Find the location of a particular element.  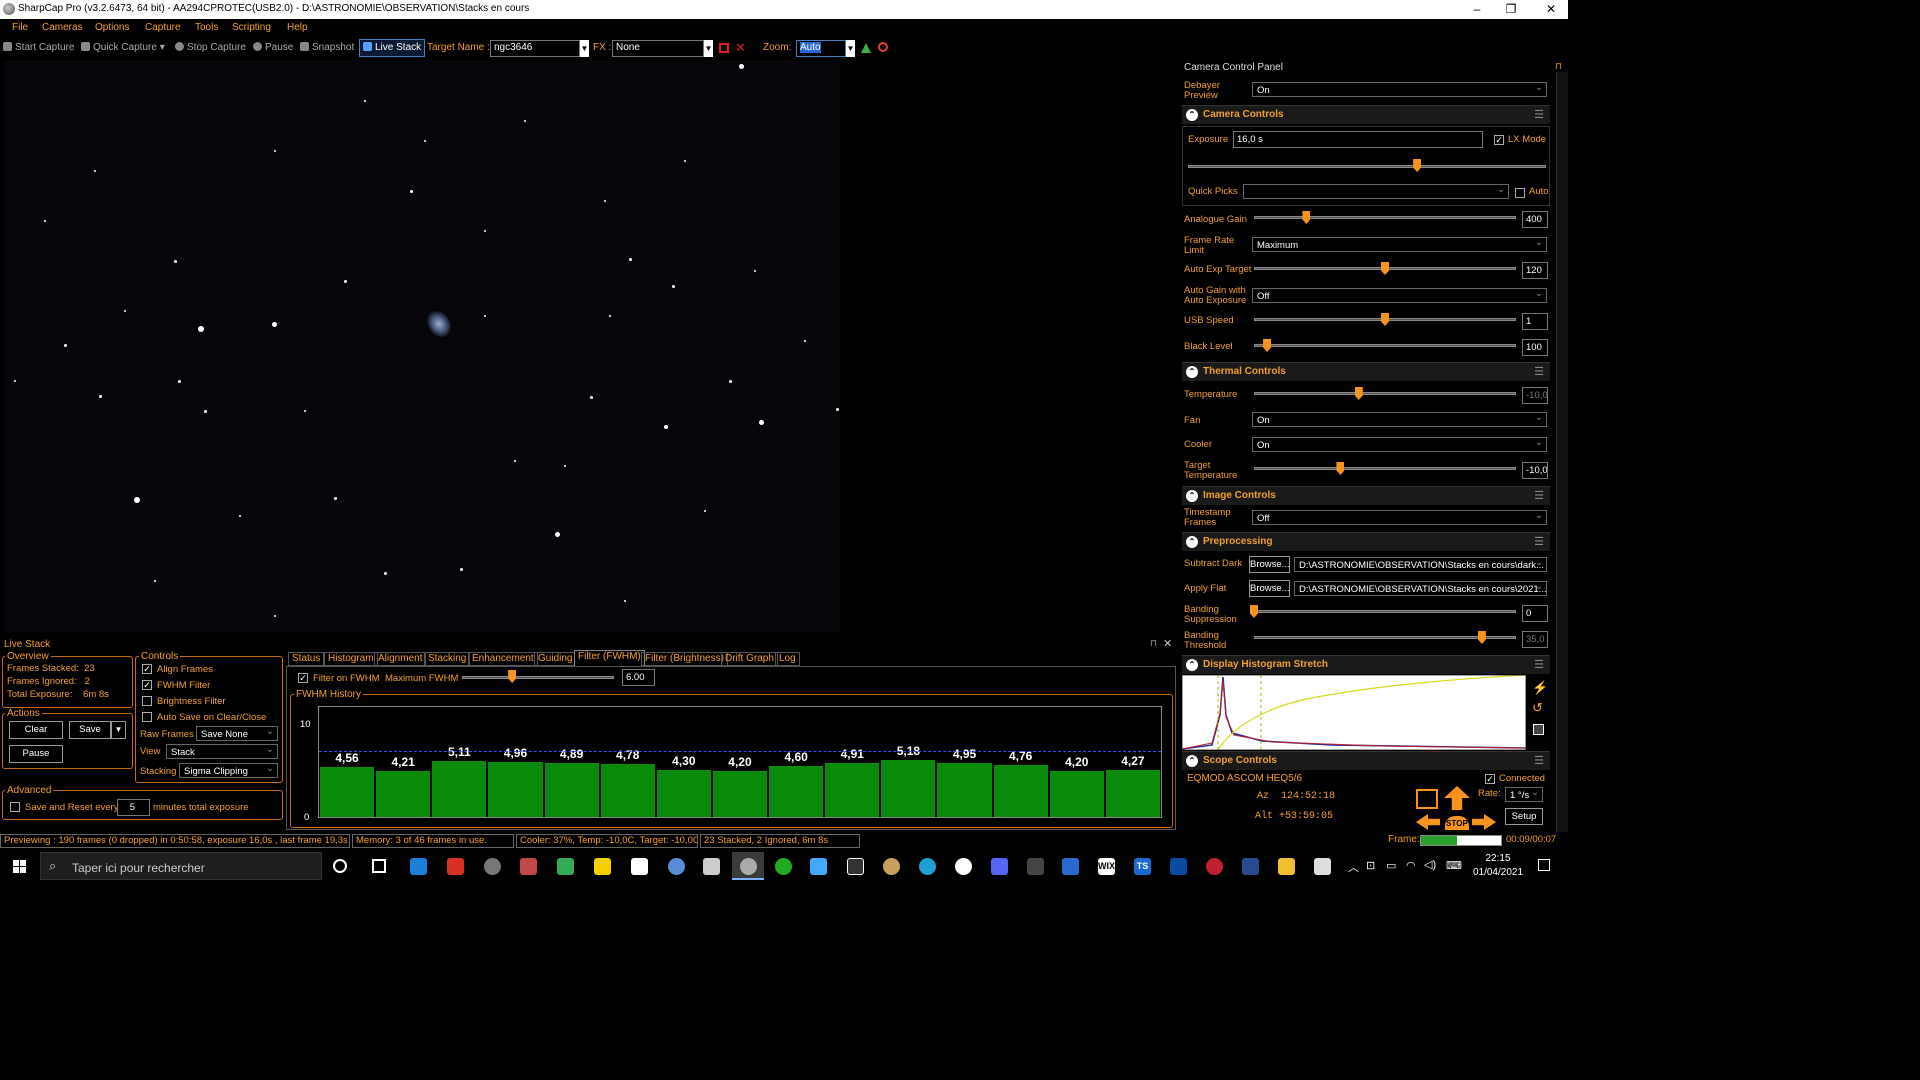

stacking-select: Sigma Clipping is located at coordinates (228, 770).